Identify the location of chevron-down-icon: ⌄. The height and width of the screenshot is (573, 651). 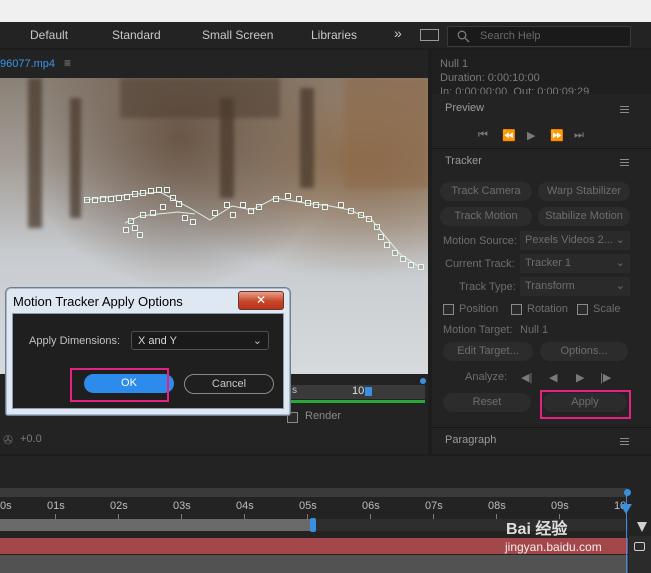
(257, 341).